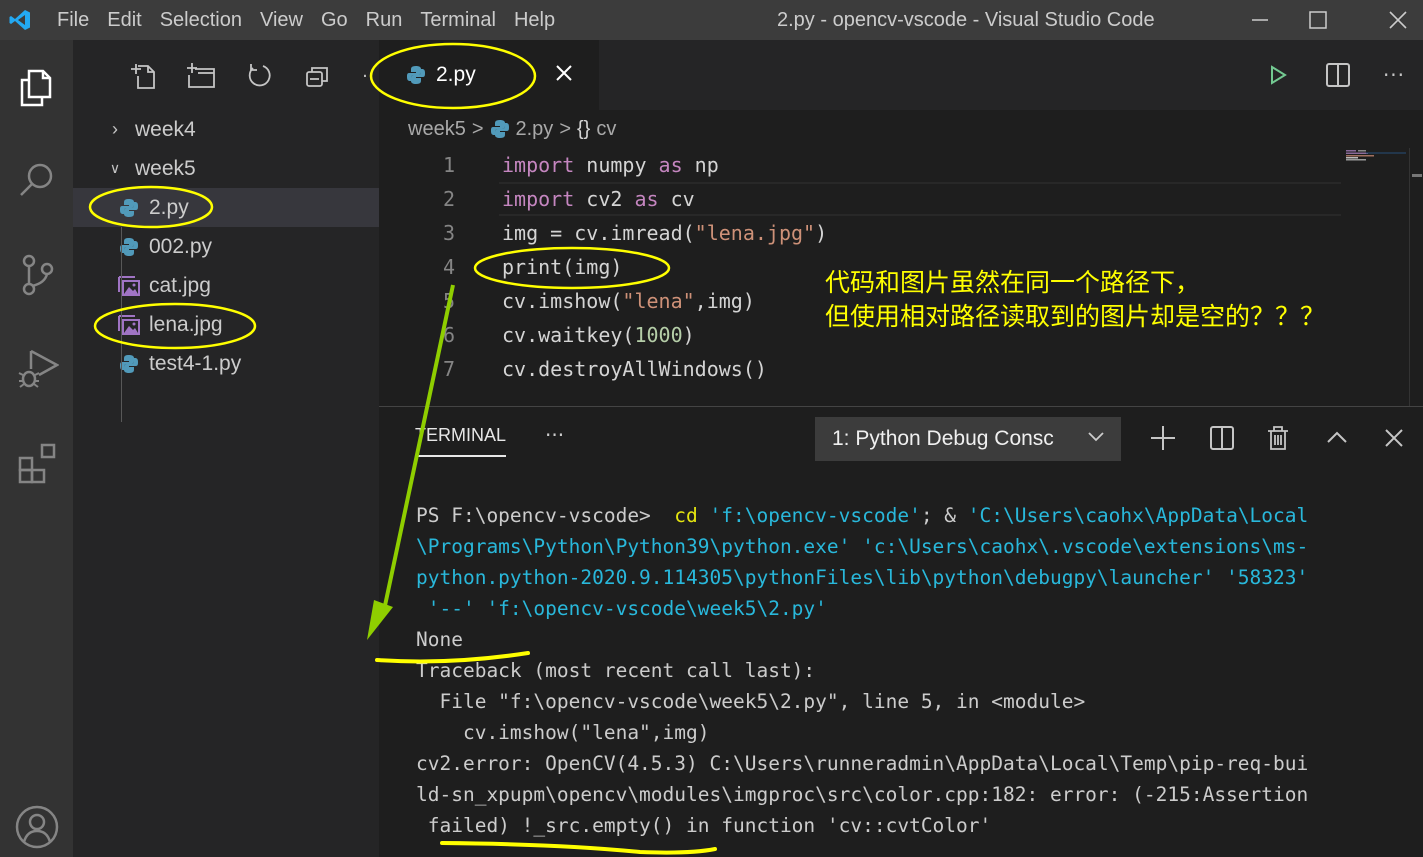 The height and width of the screenshot is (857, 1423). Describe the element at coordinates (534, 20) in the screenshot. I see `menu-help: Help` at that location.